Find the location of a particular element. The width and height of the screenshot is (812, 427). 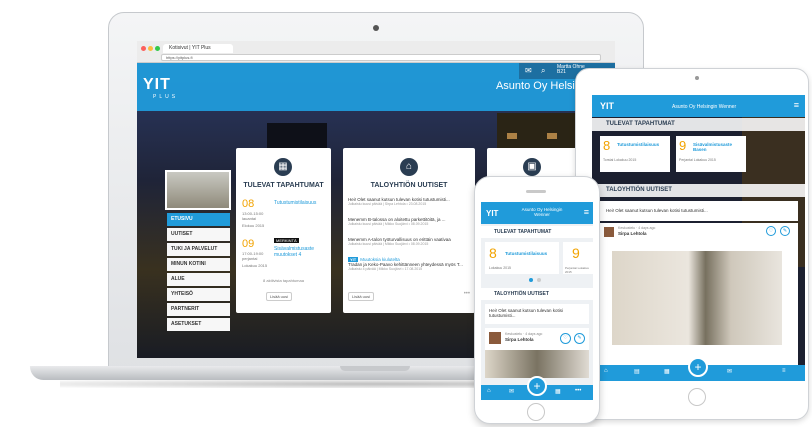

tablet-header: YIT Asunto Oy Helsingin Wenner ≡ is located at coordinates (698, 106).